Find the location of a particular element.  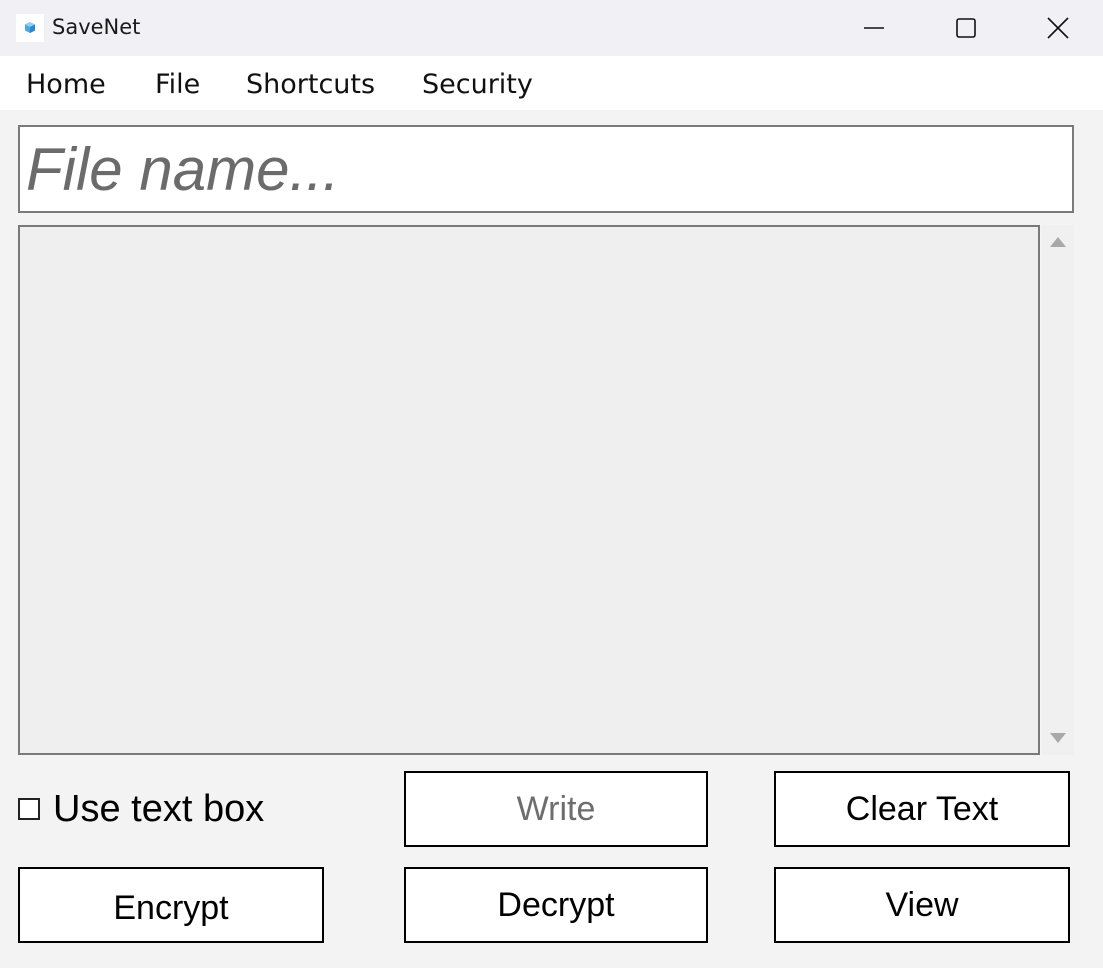

view-button: View is located at coordinates (922, 905).